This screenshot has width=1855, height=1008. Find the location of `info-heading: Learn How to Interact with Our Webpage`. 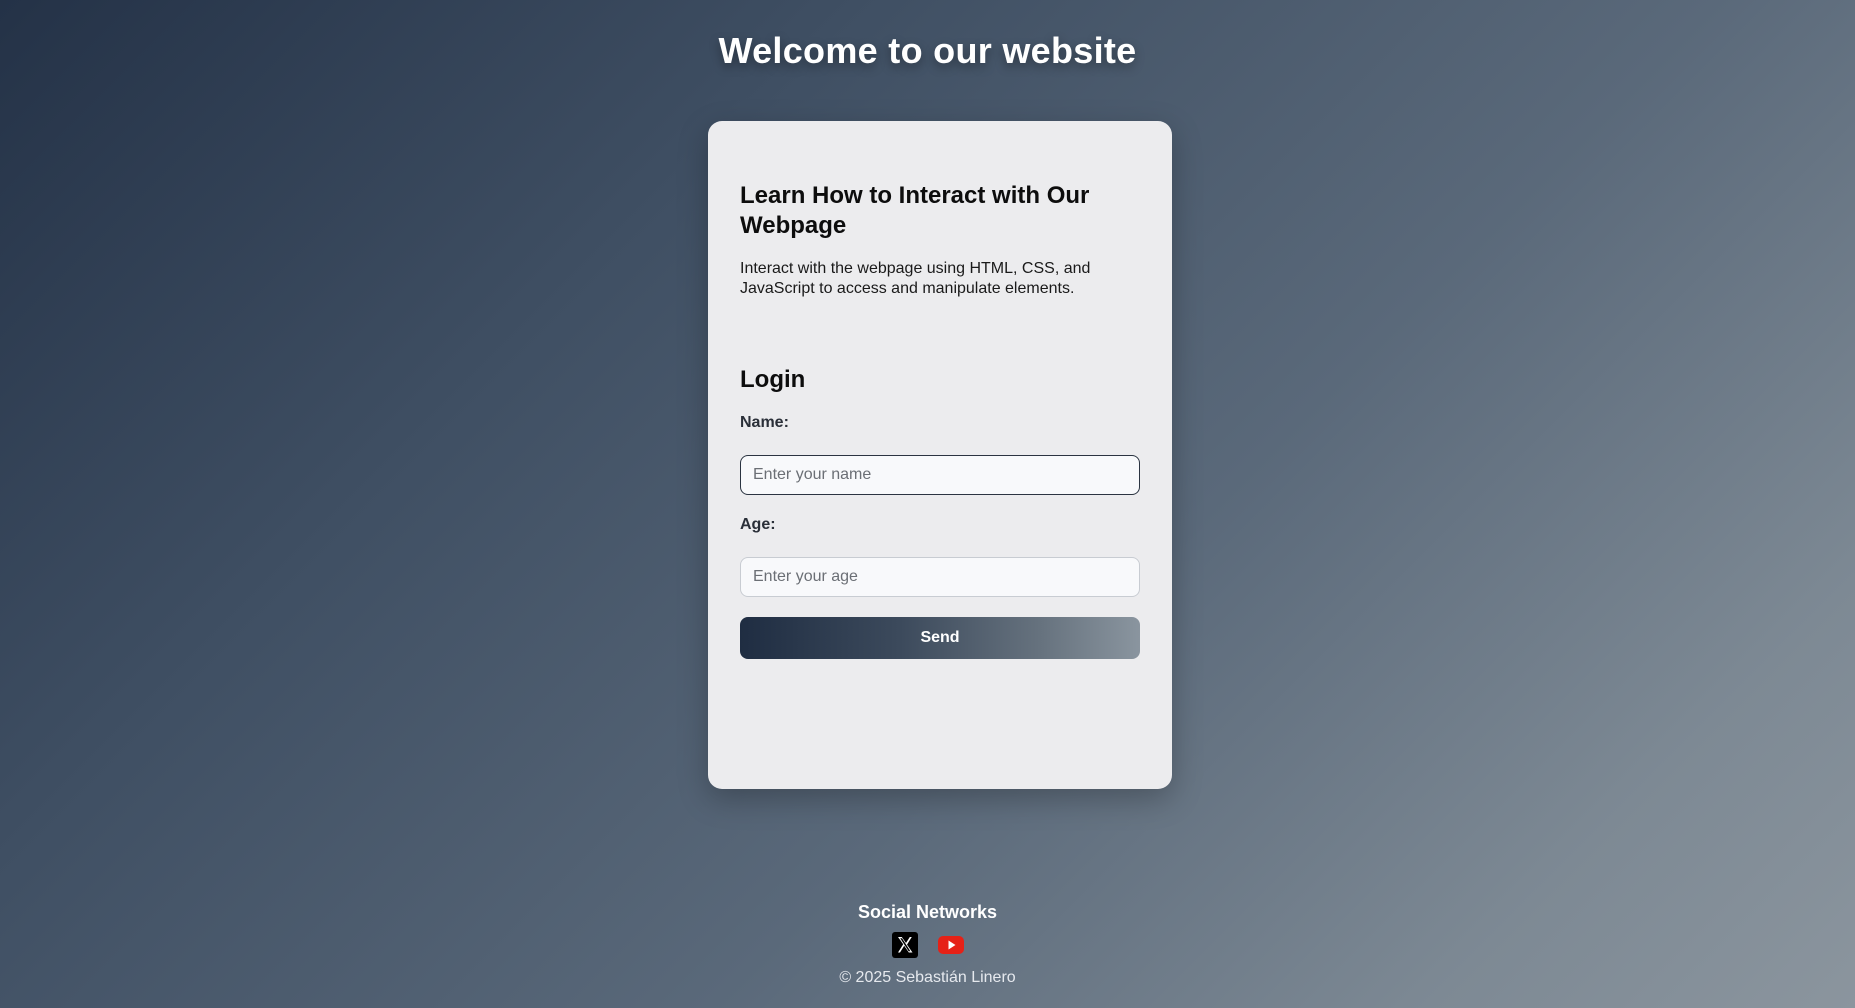

info-heading: Learn How to Interact with Our Webpage is located at coordinates (915, 210).